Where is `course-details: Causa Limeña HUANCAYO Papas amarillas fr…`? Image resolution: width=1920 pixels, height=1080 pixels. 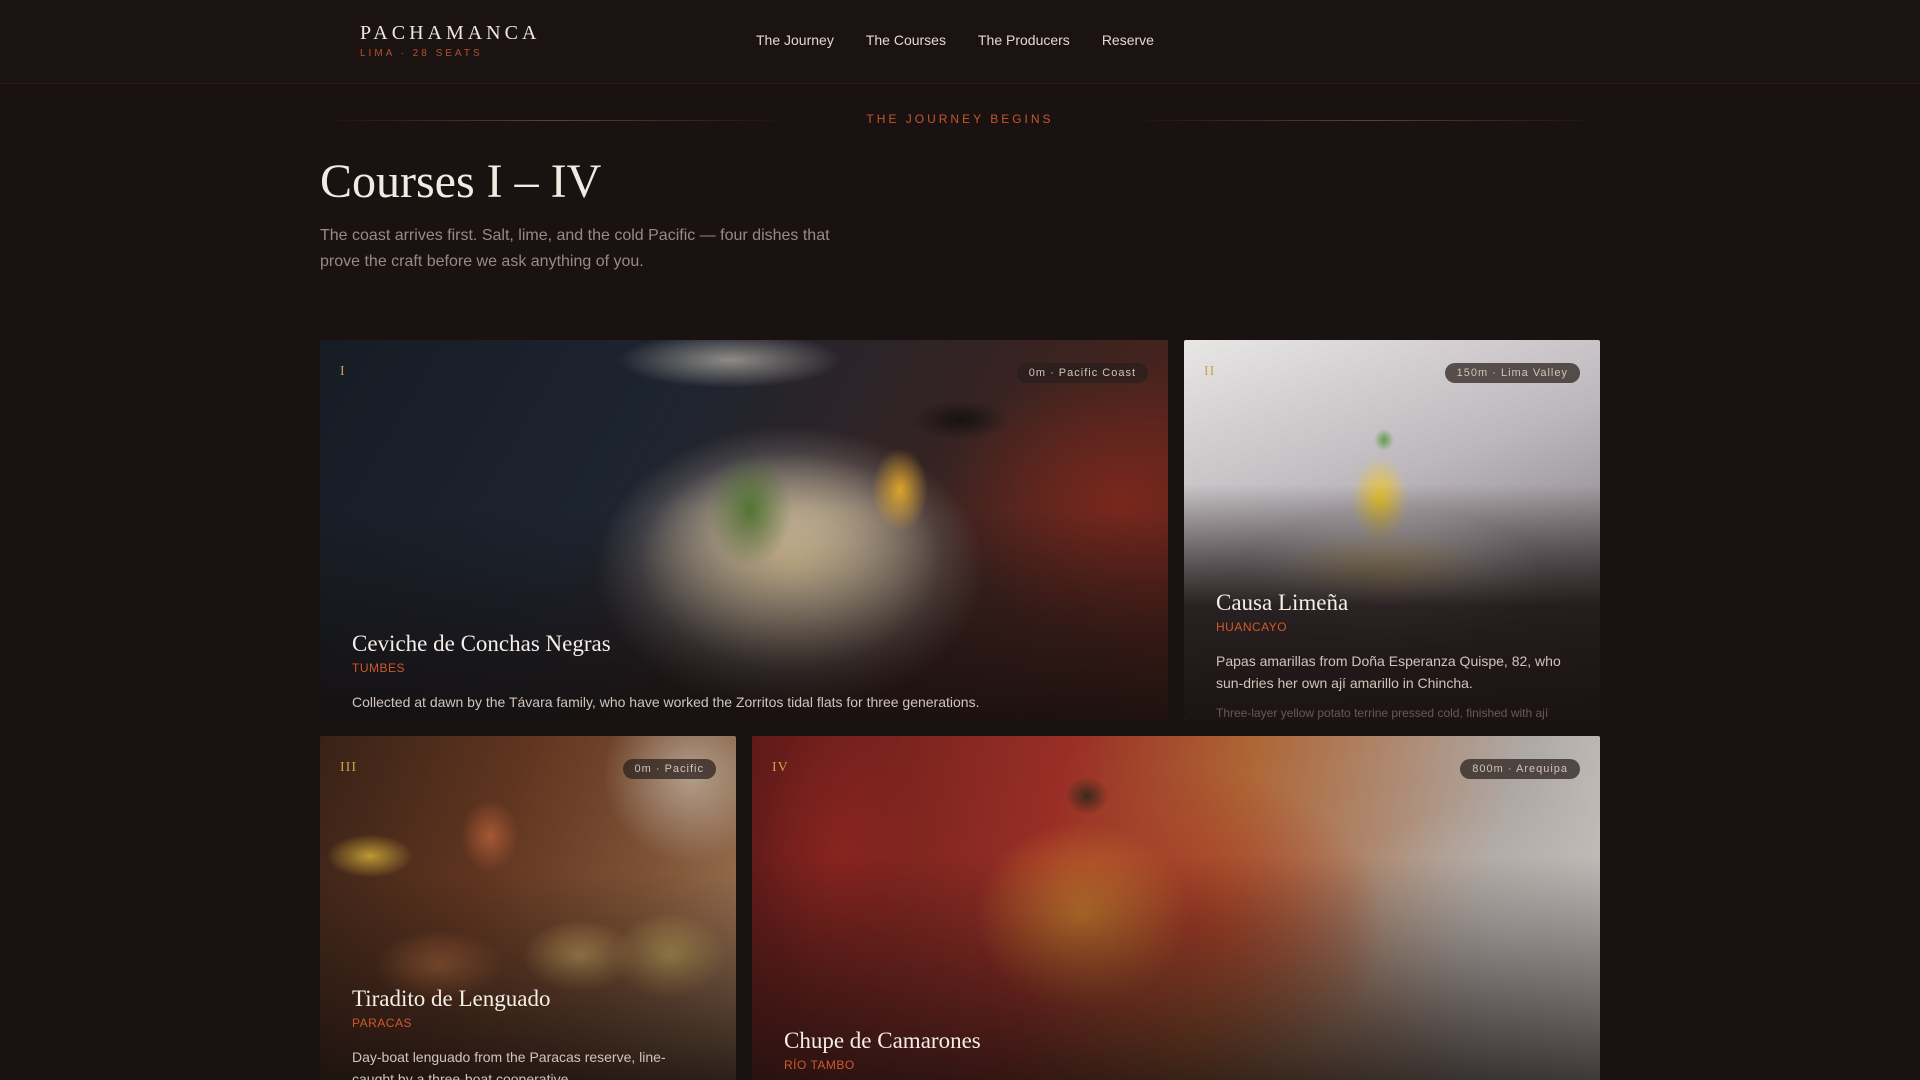 course-details: Causa Limeña HUANCAYO Papas amarillas fr… is located at coordinates (1396, 655).